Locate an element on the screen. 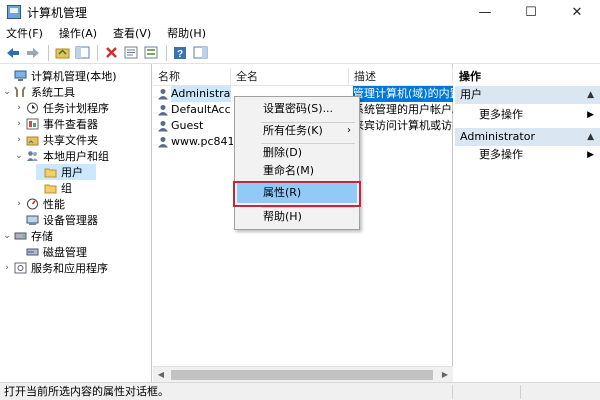  performance-icon is located at coordinates (32, 204).